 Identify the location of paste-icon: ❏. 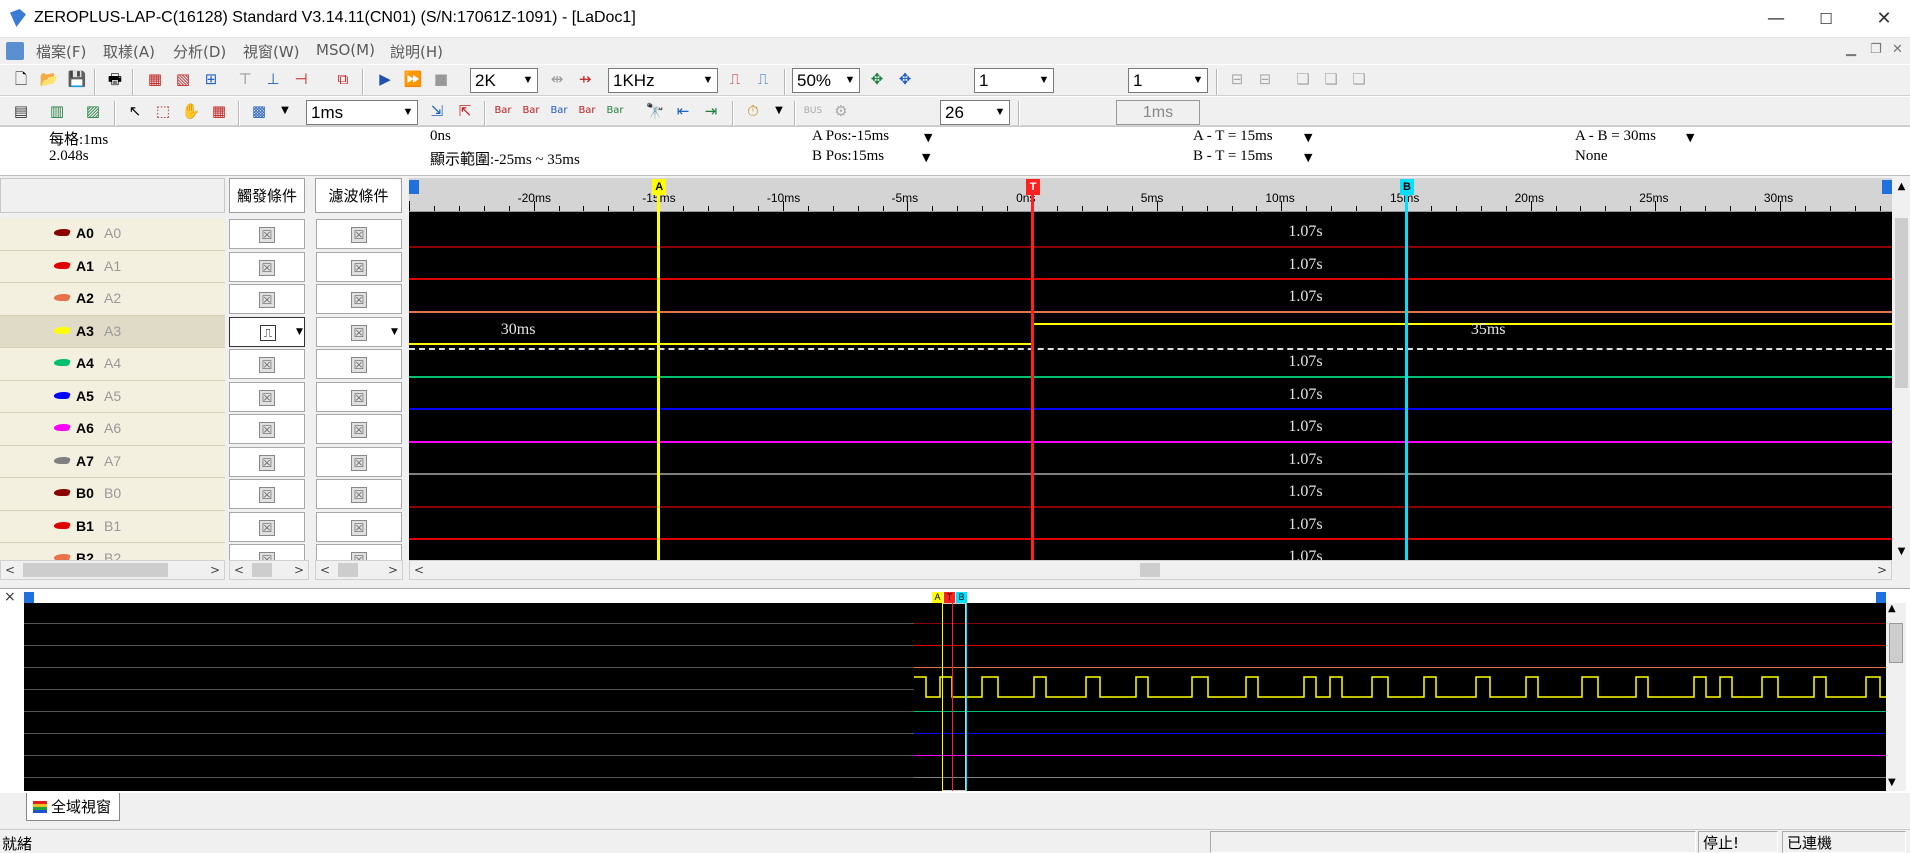
(1331, 79).